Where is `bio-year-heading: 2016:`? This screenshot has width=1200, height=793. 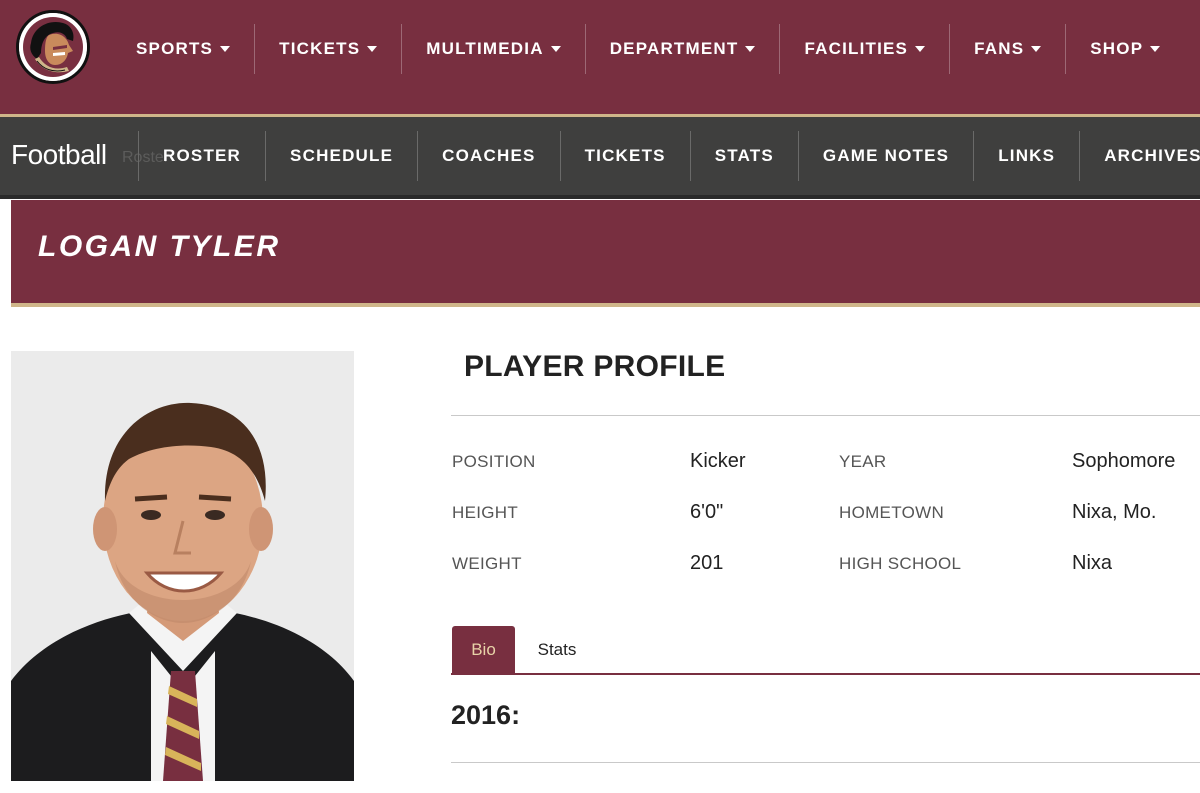
bio-year-heading: 2016: is located at coordinates (486, 715).